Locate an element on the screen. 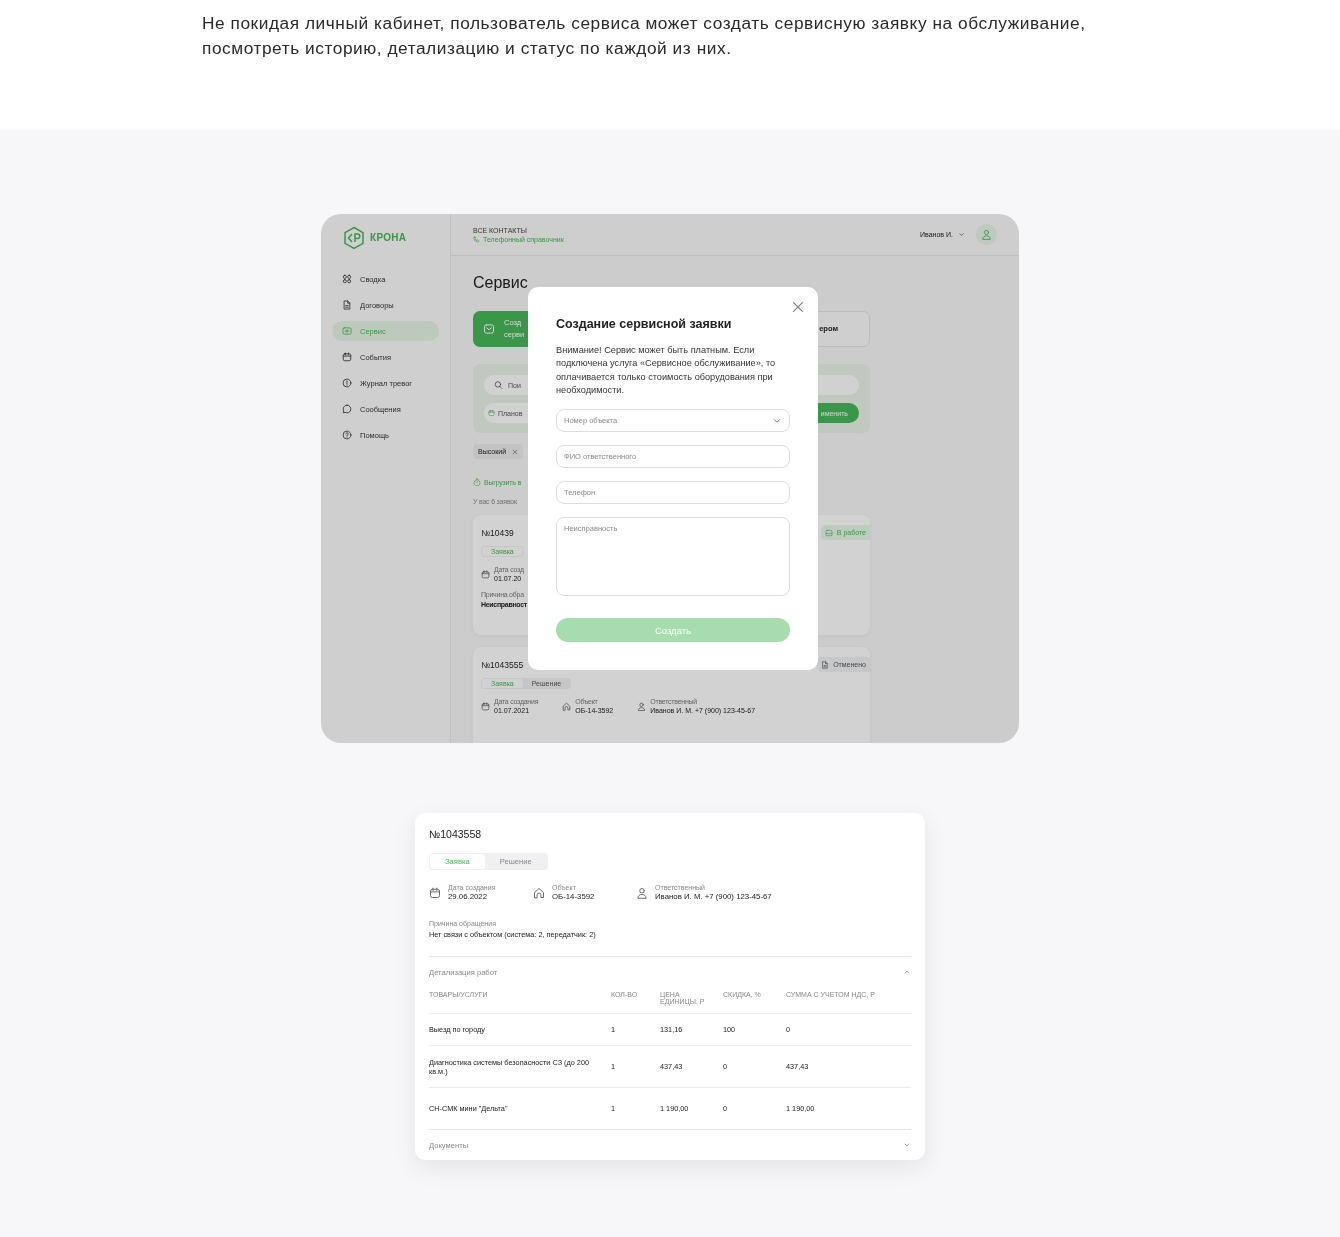 This screenshot has width=1340, height=1237. chat-icon is located at coordinates (347, 409).